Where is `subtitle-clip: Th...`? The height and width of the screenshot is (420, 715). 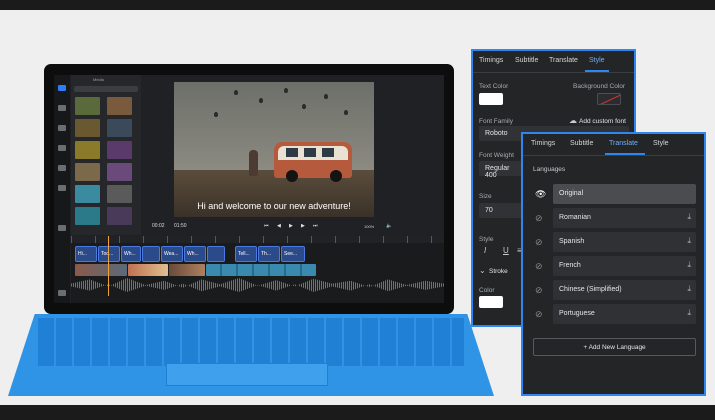 subtitle-clip: Th... is located at coordinates (269, 254).